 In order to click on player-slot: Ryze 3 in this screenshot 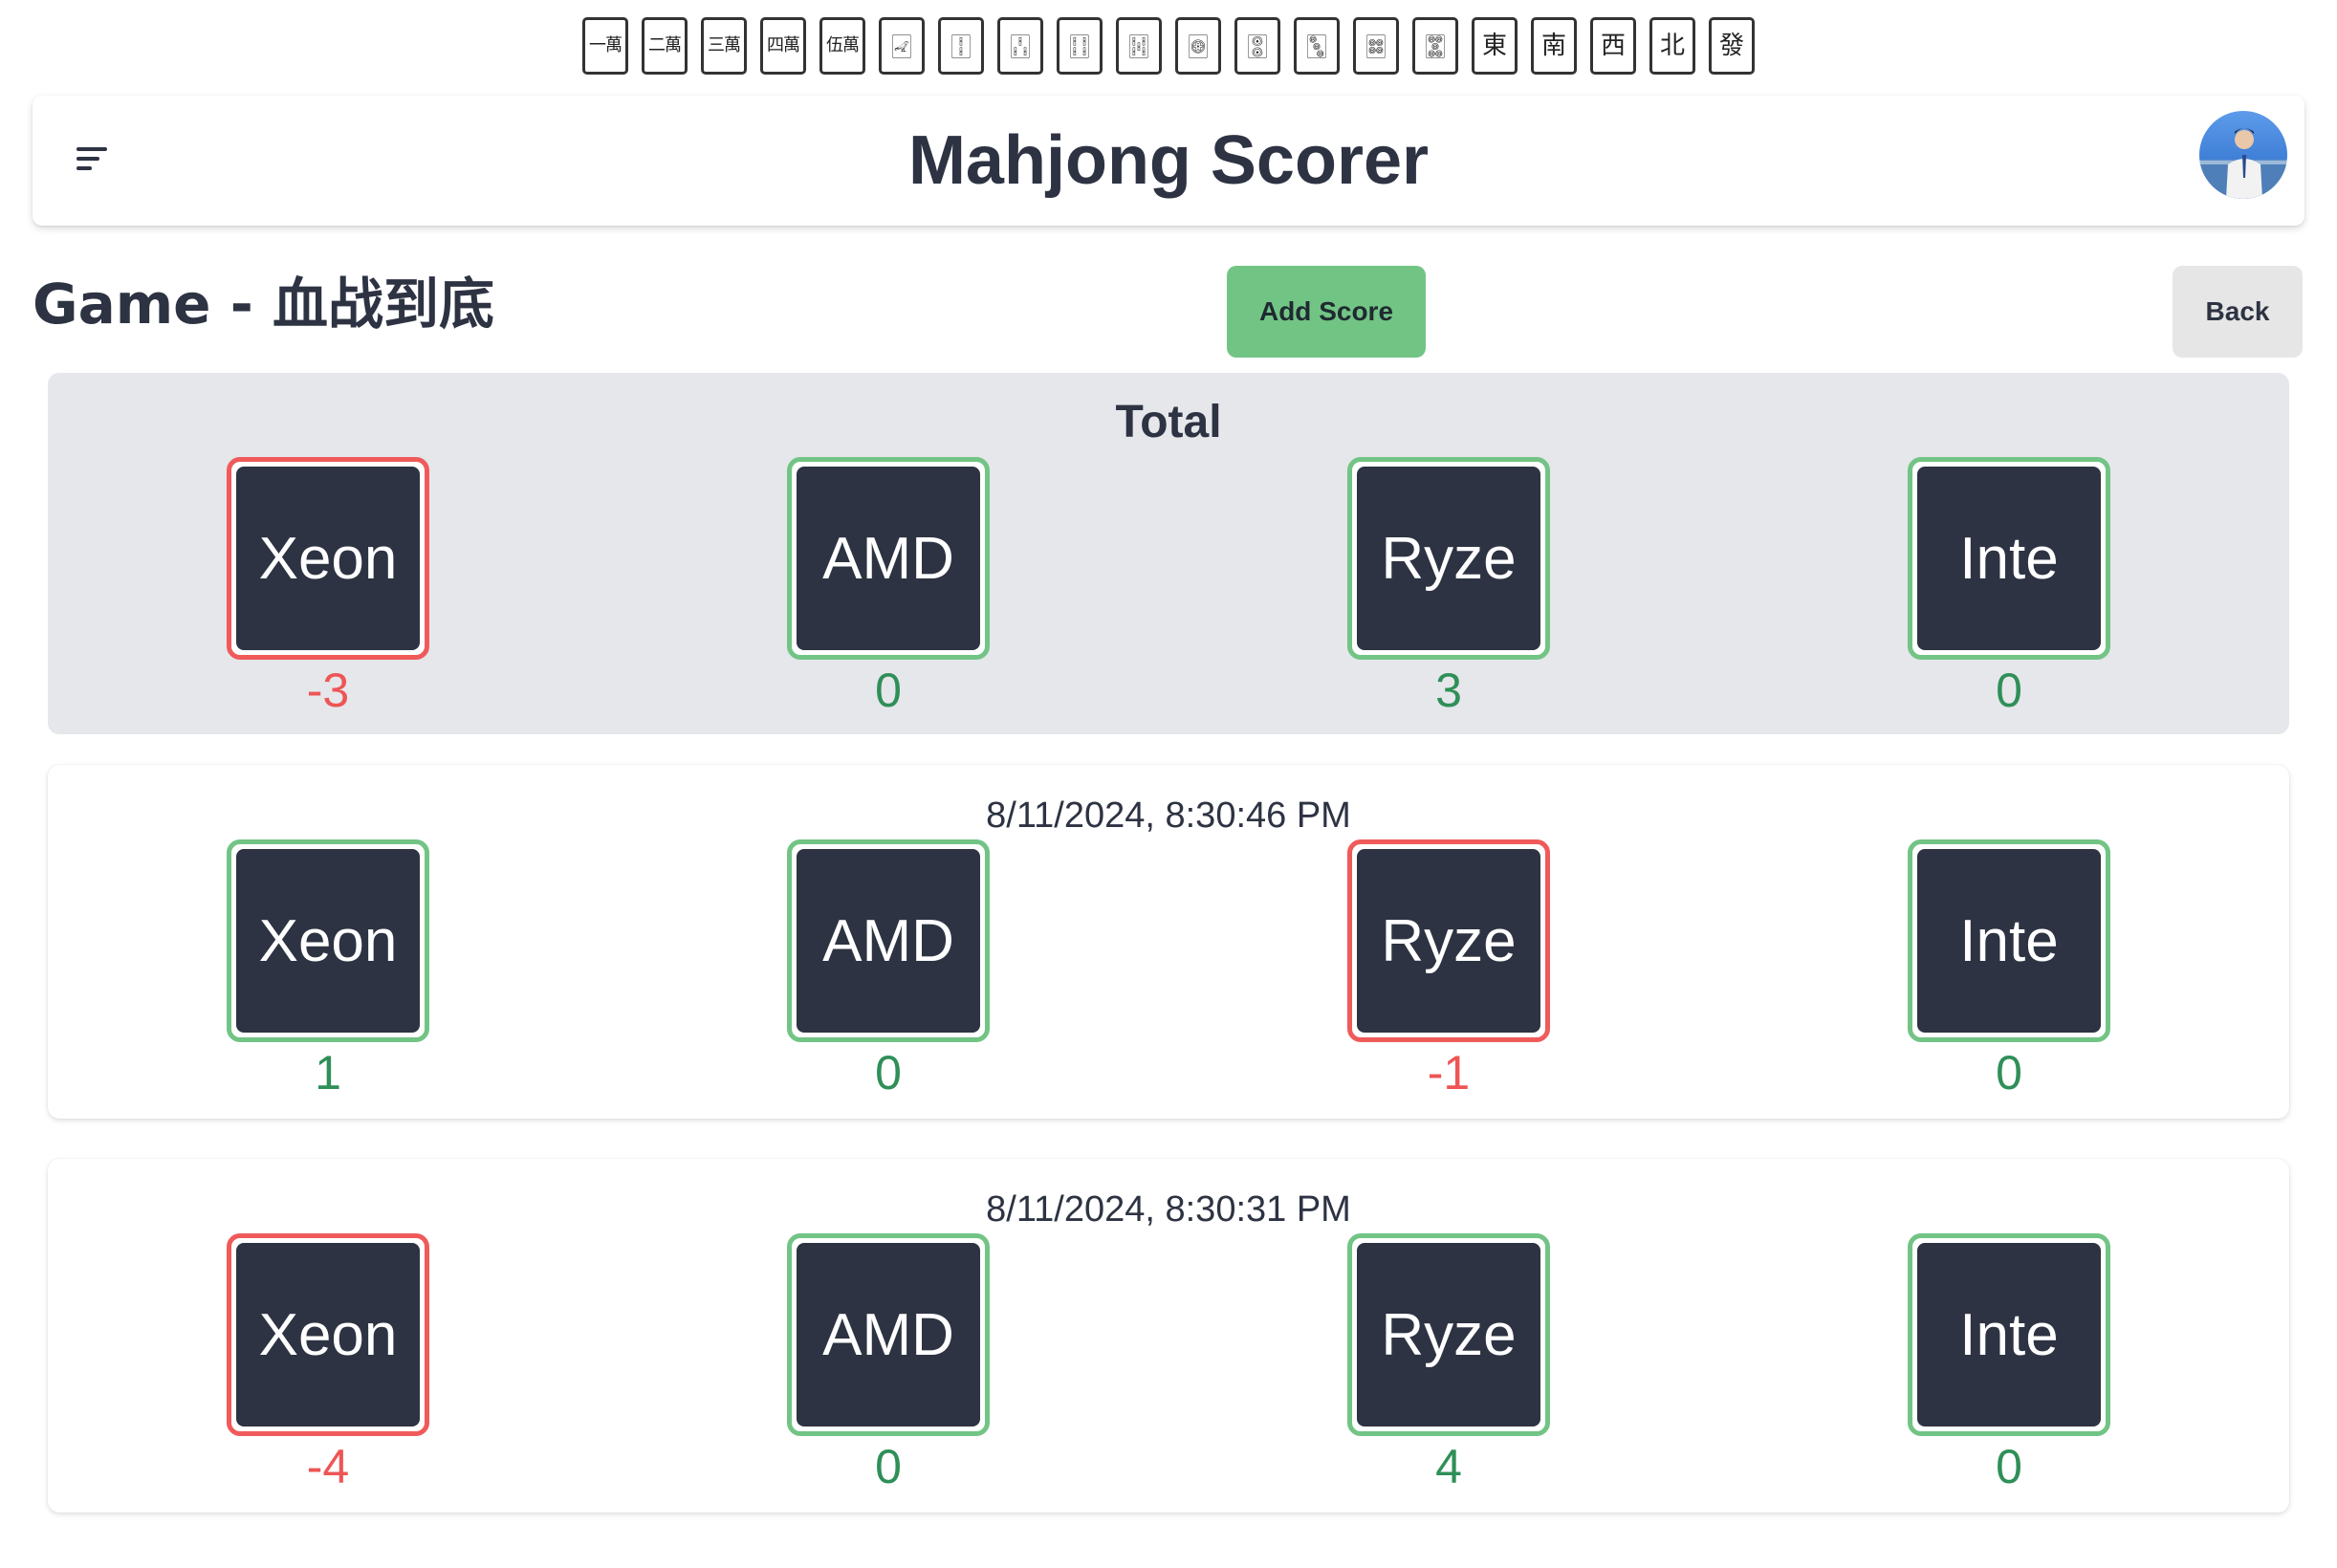, I will do `click(1448, 587)`.